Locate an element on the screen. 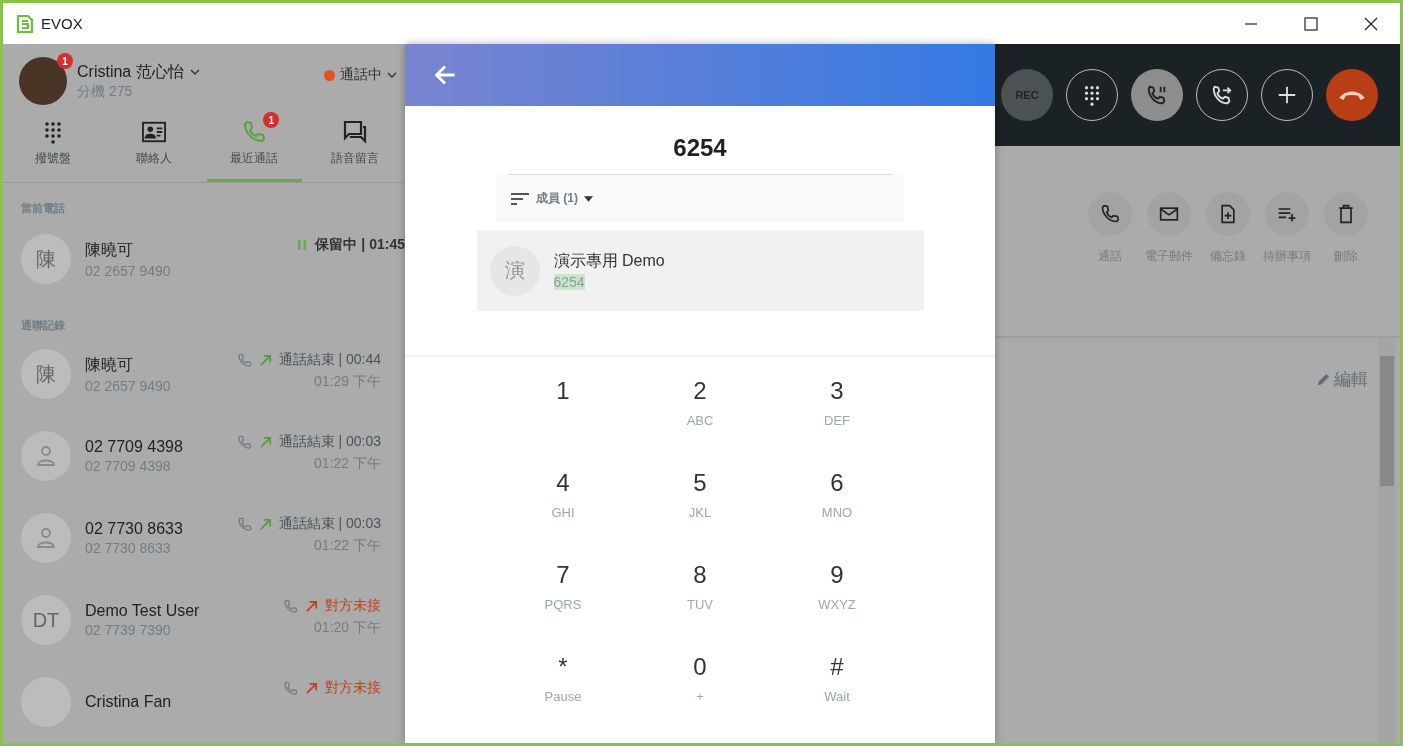  contact-number: 02 7709 4398 is located at coordinates (128, 466).